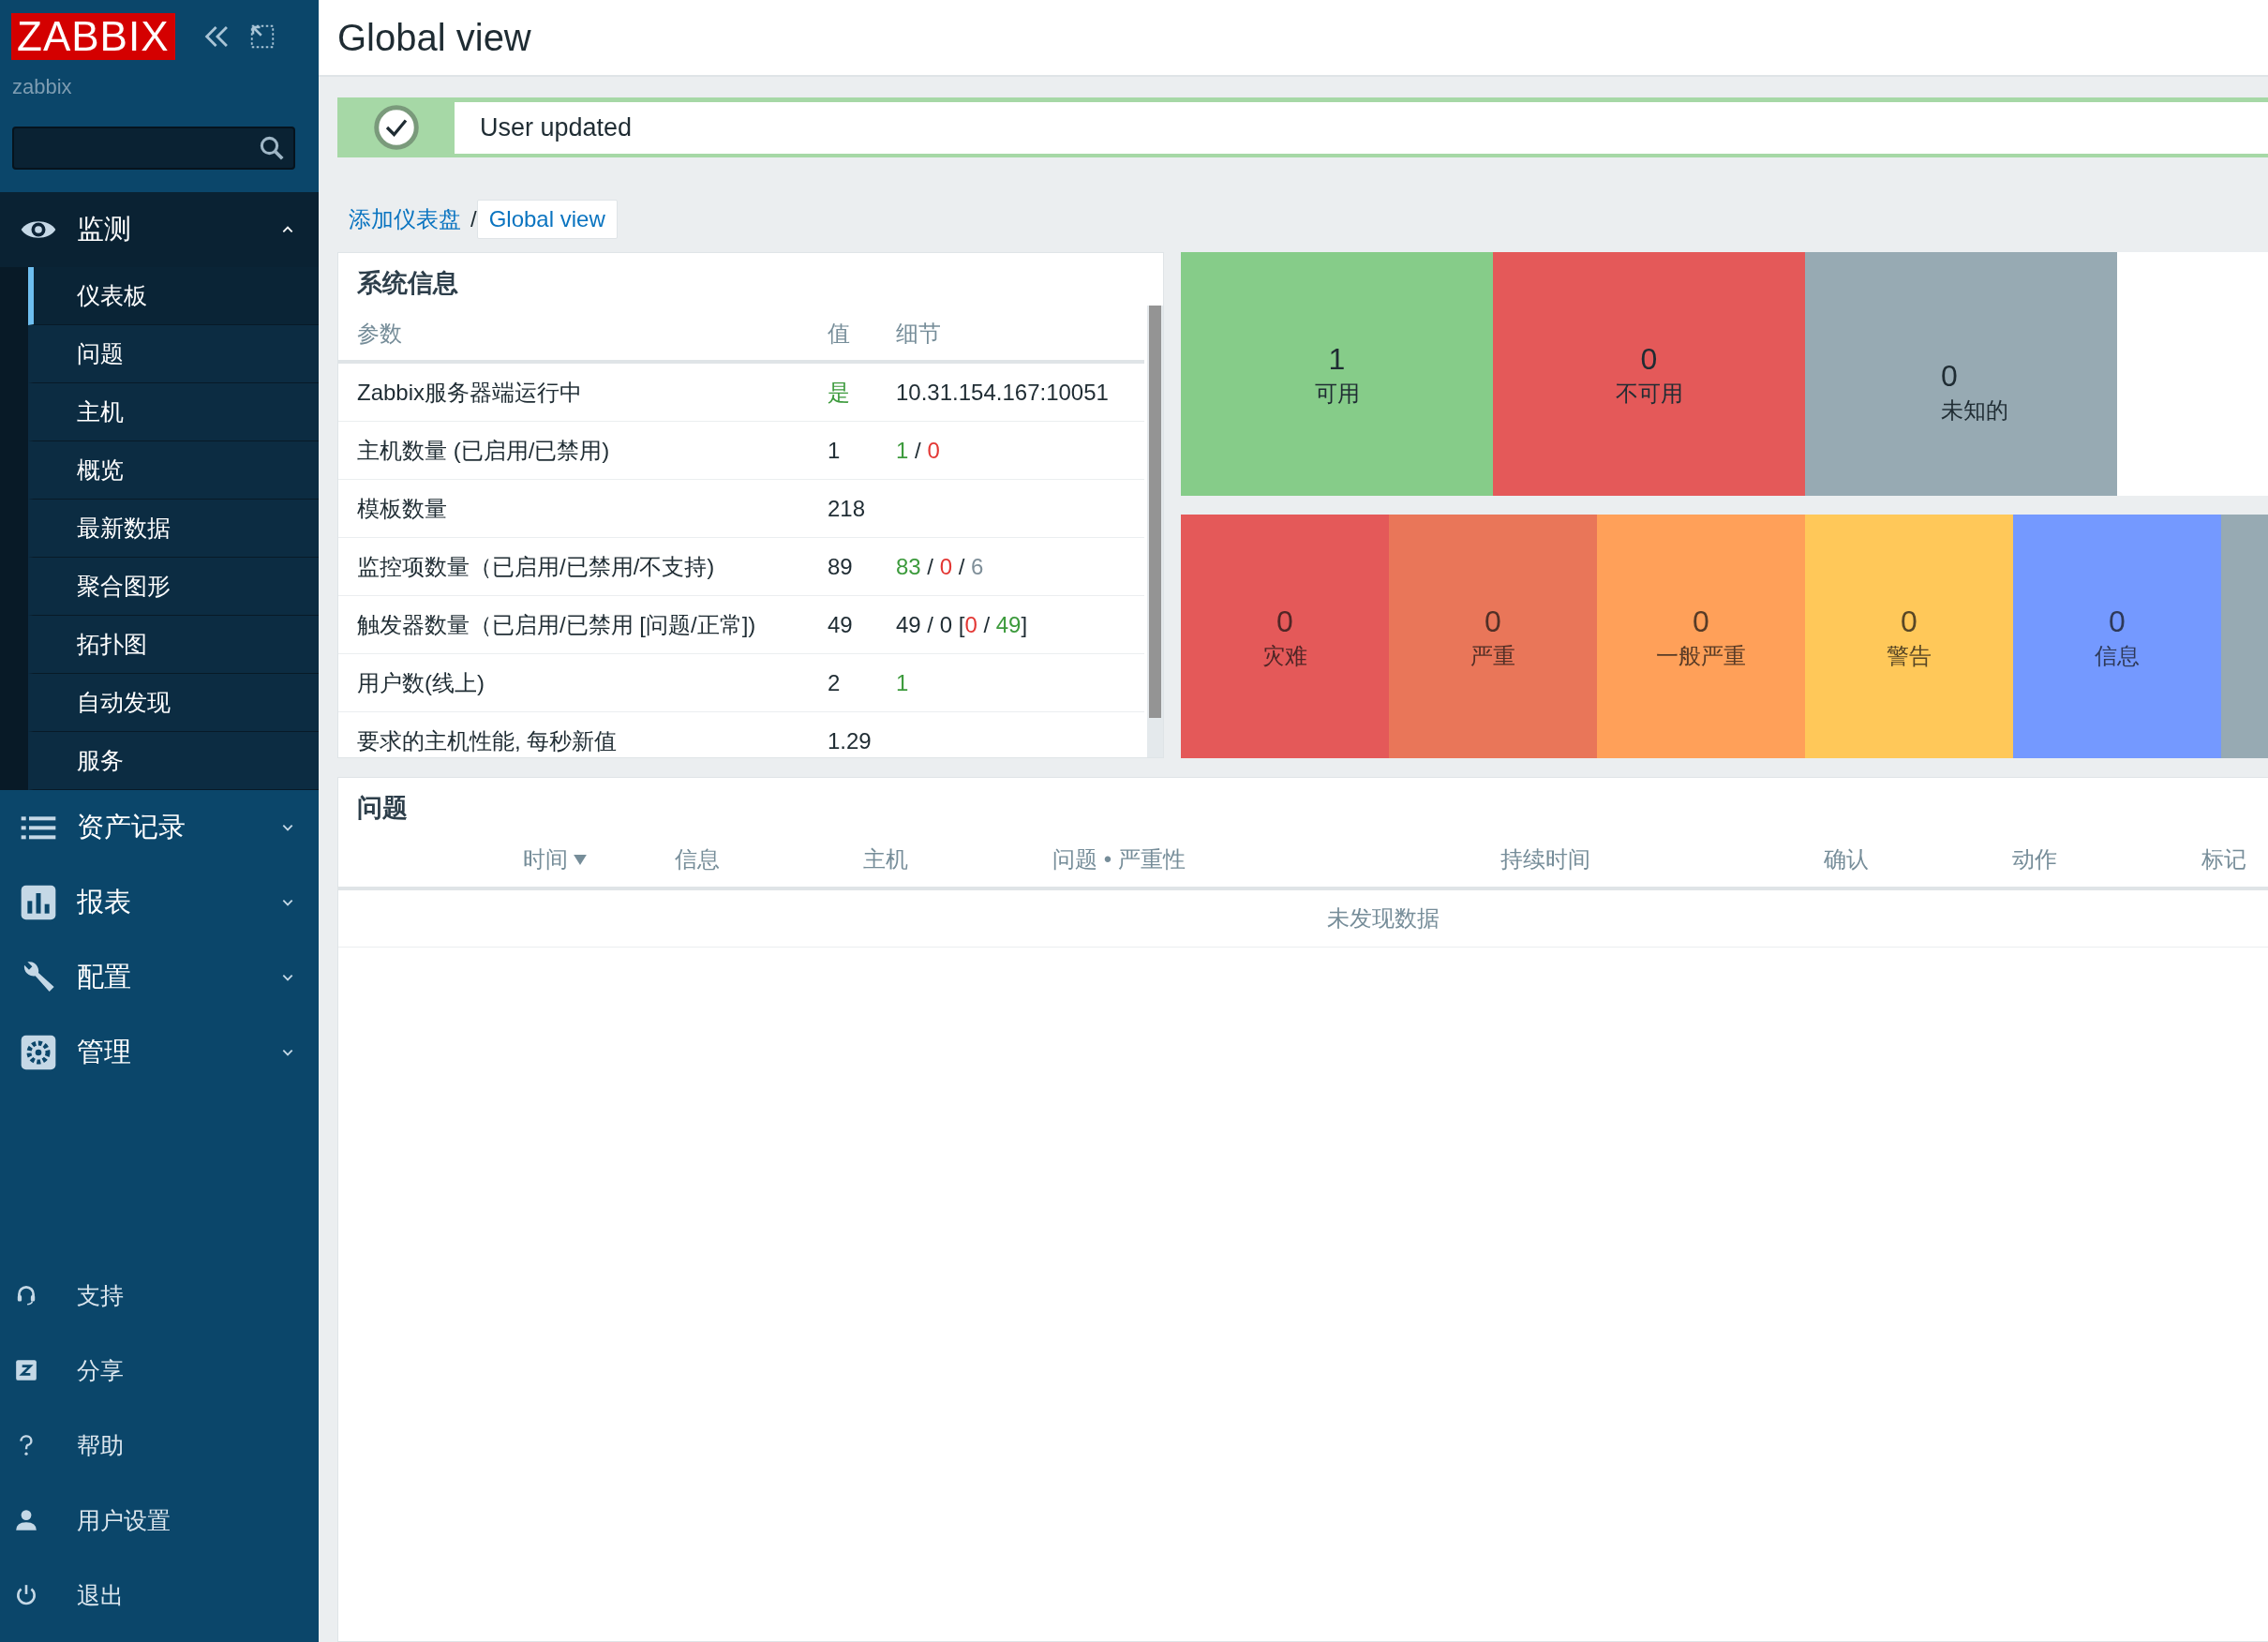 This screenshot has width=2268, height=1642. Describe the element at coordinates (537, 566) in the screenshot. I see `table-cell-text: 监控项数量（已启用/已禁用/不支持)` at that location.